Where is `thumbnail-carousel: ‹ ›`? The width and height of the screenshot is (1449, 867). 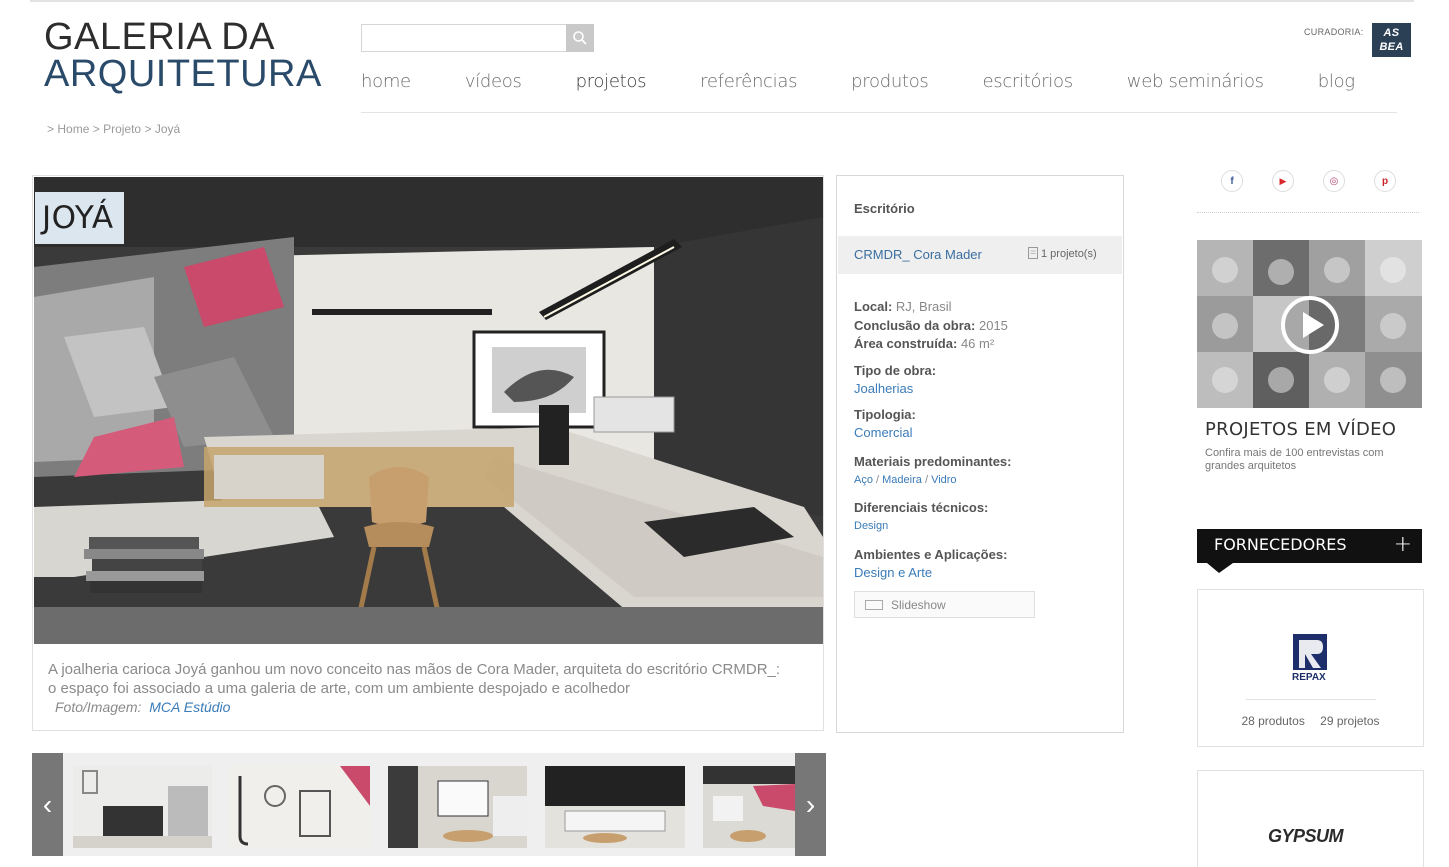 thumbnail-carousel: ‹ › is located at coordinates (429, 804).